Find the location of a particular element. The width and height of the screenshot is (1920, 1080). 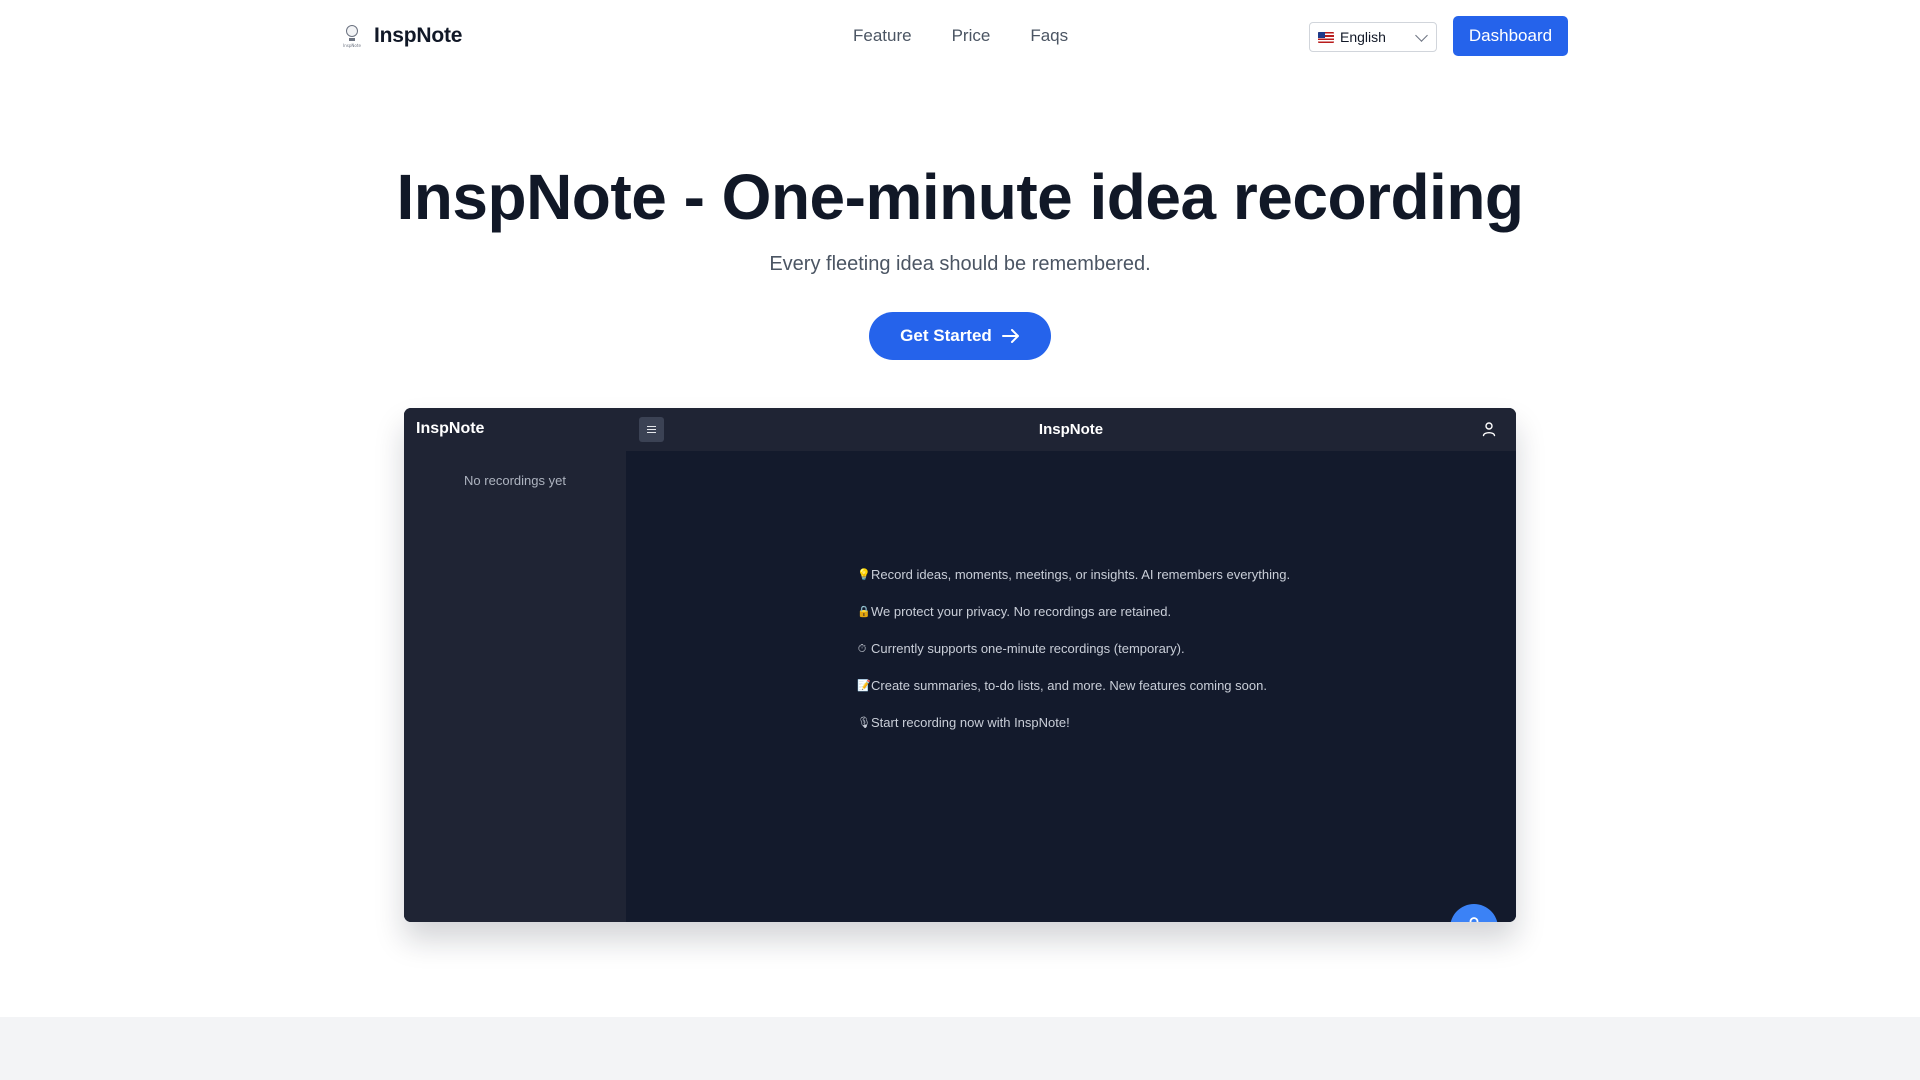

microphone-icon is located at coordinates (1474, 919).